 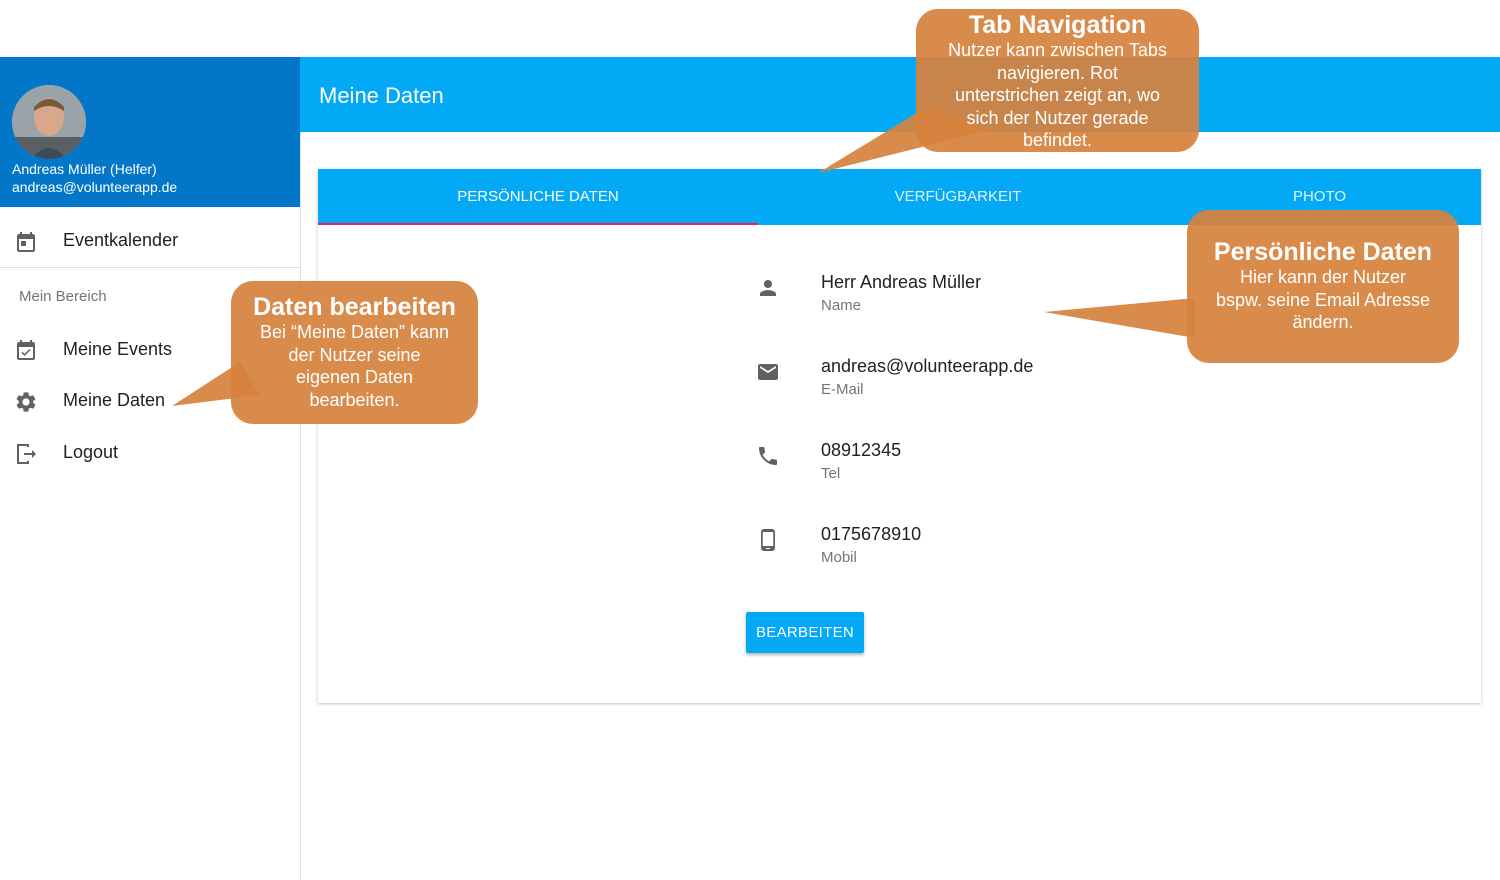 I want to click on callout-line: bspw. seine Email Adresse, so click(x=1323, y=299).